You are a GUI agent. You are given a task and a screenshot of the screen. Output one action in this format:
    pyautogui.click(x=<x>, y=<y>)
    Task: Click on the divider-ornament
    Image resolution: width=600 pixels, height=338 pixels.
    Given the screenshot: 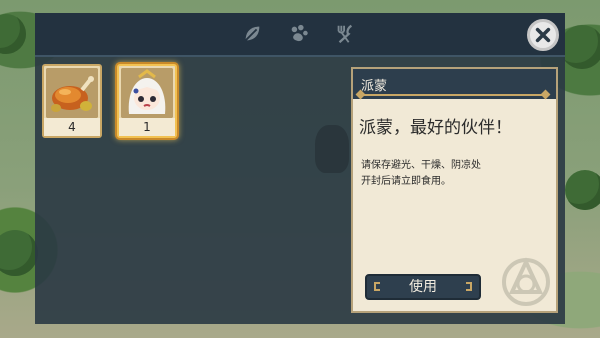 What is the action you would take?
    pyautogui.click(x=545, y=94)
    